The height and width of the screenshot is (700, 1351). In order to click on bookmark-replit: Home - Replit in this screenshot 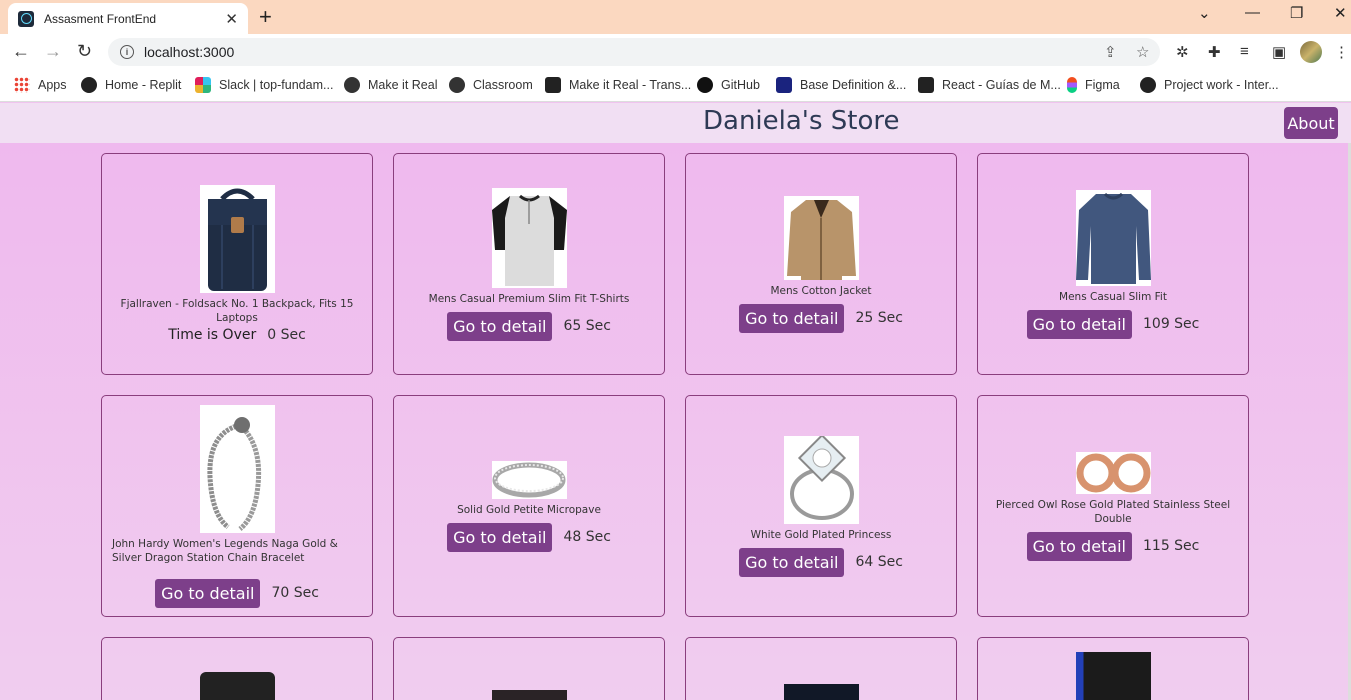, I will do `click(131, 85)`.